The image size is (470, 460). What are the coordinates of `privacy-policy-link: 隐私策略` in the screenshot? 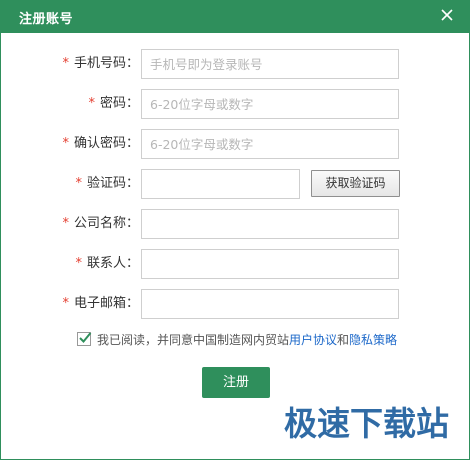 It's located at (373, 339).